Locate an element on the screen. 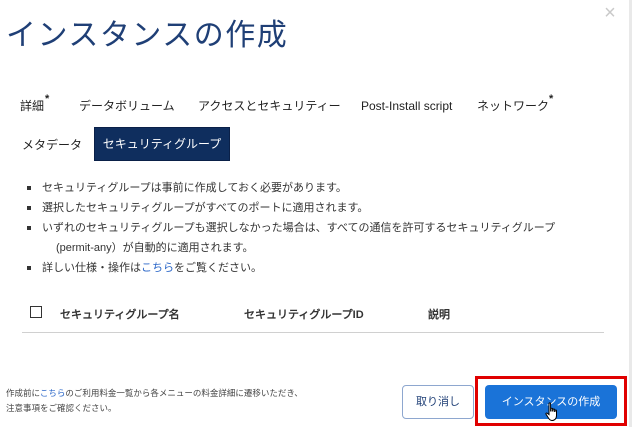 The height and width of the screenshot is (427, 632). list-item: セキュリティグループは事前に作成しておく必要があります。 is located at coordinates (321, 188).